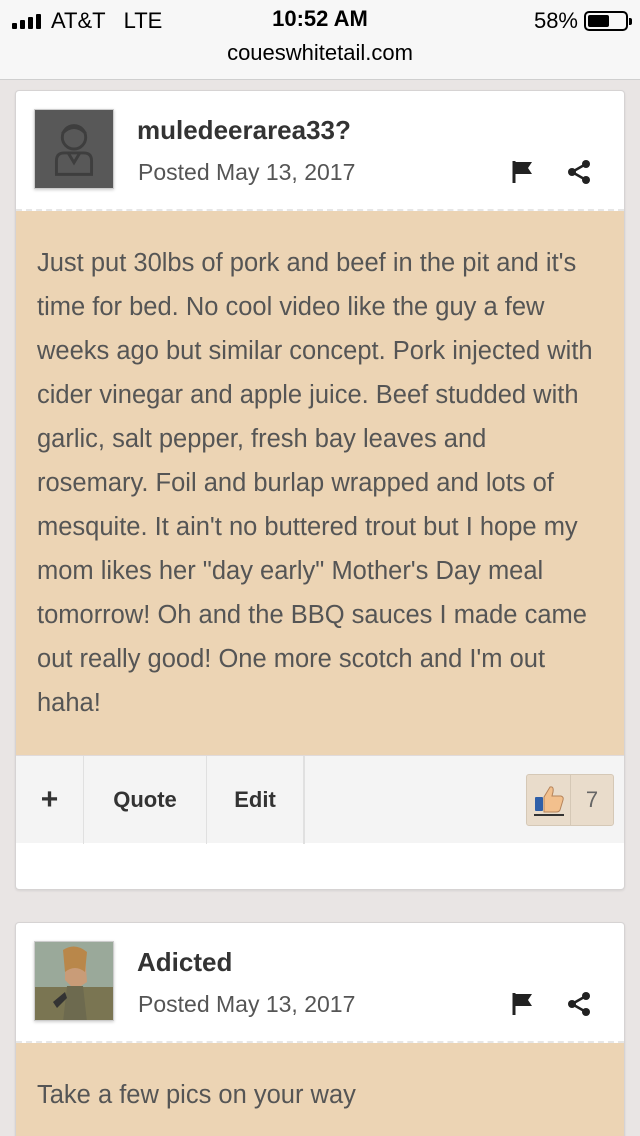 This screenshot has height=1136, width=640. Describe the element at coordinates (592, 799) in the screenshot. I see `reaction-count: 7` at that location.